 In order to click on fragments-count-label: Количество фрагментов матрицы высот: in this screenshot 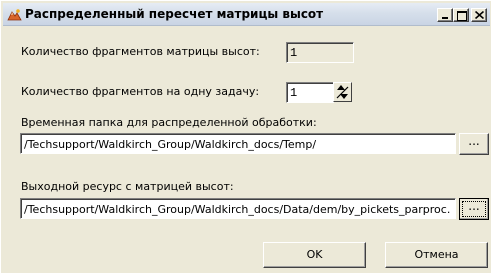, I will do `click(140, 51)`.